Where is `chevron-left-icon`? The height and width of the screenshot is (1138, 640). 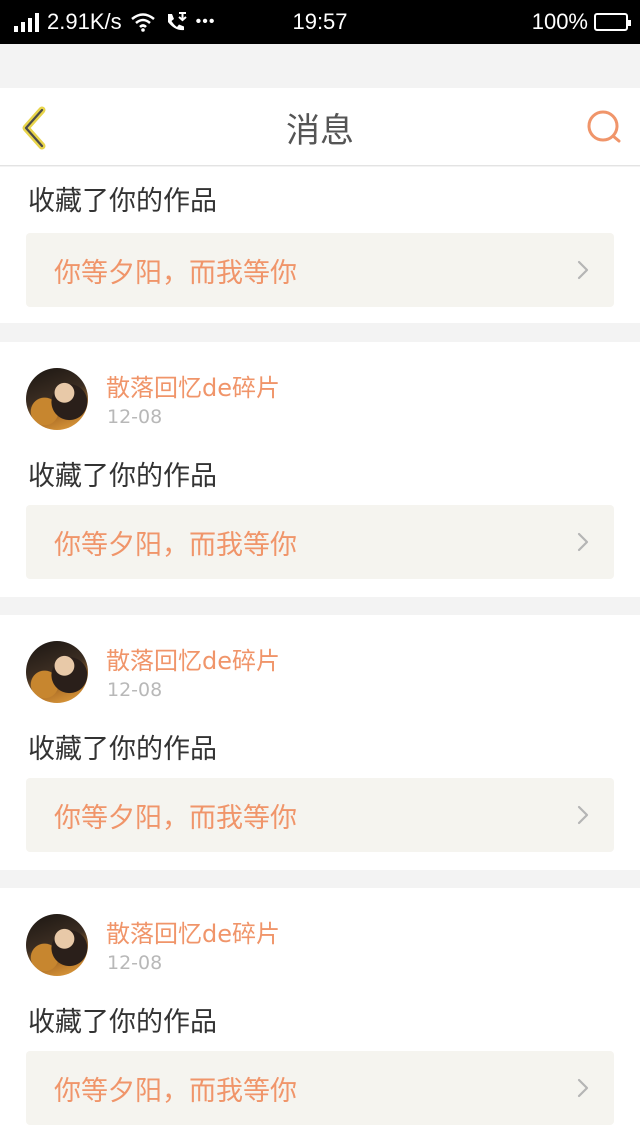
chevron-left-icon is located at coordinates (34, 128).